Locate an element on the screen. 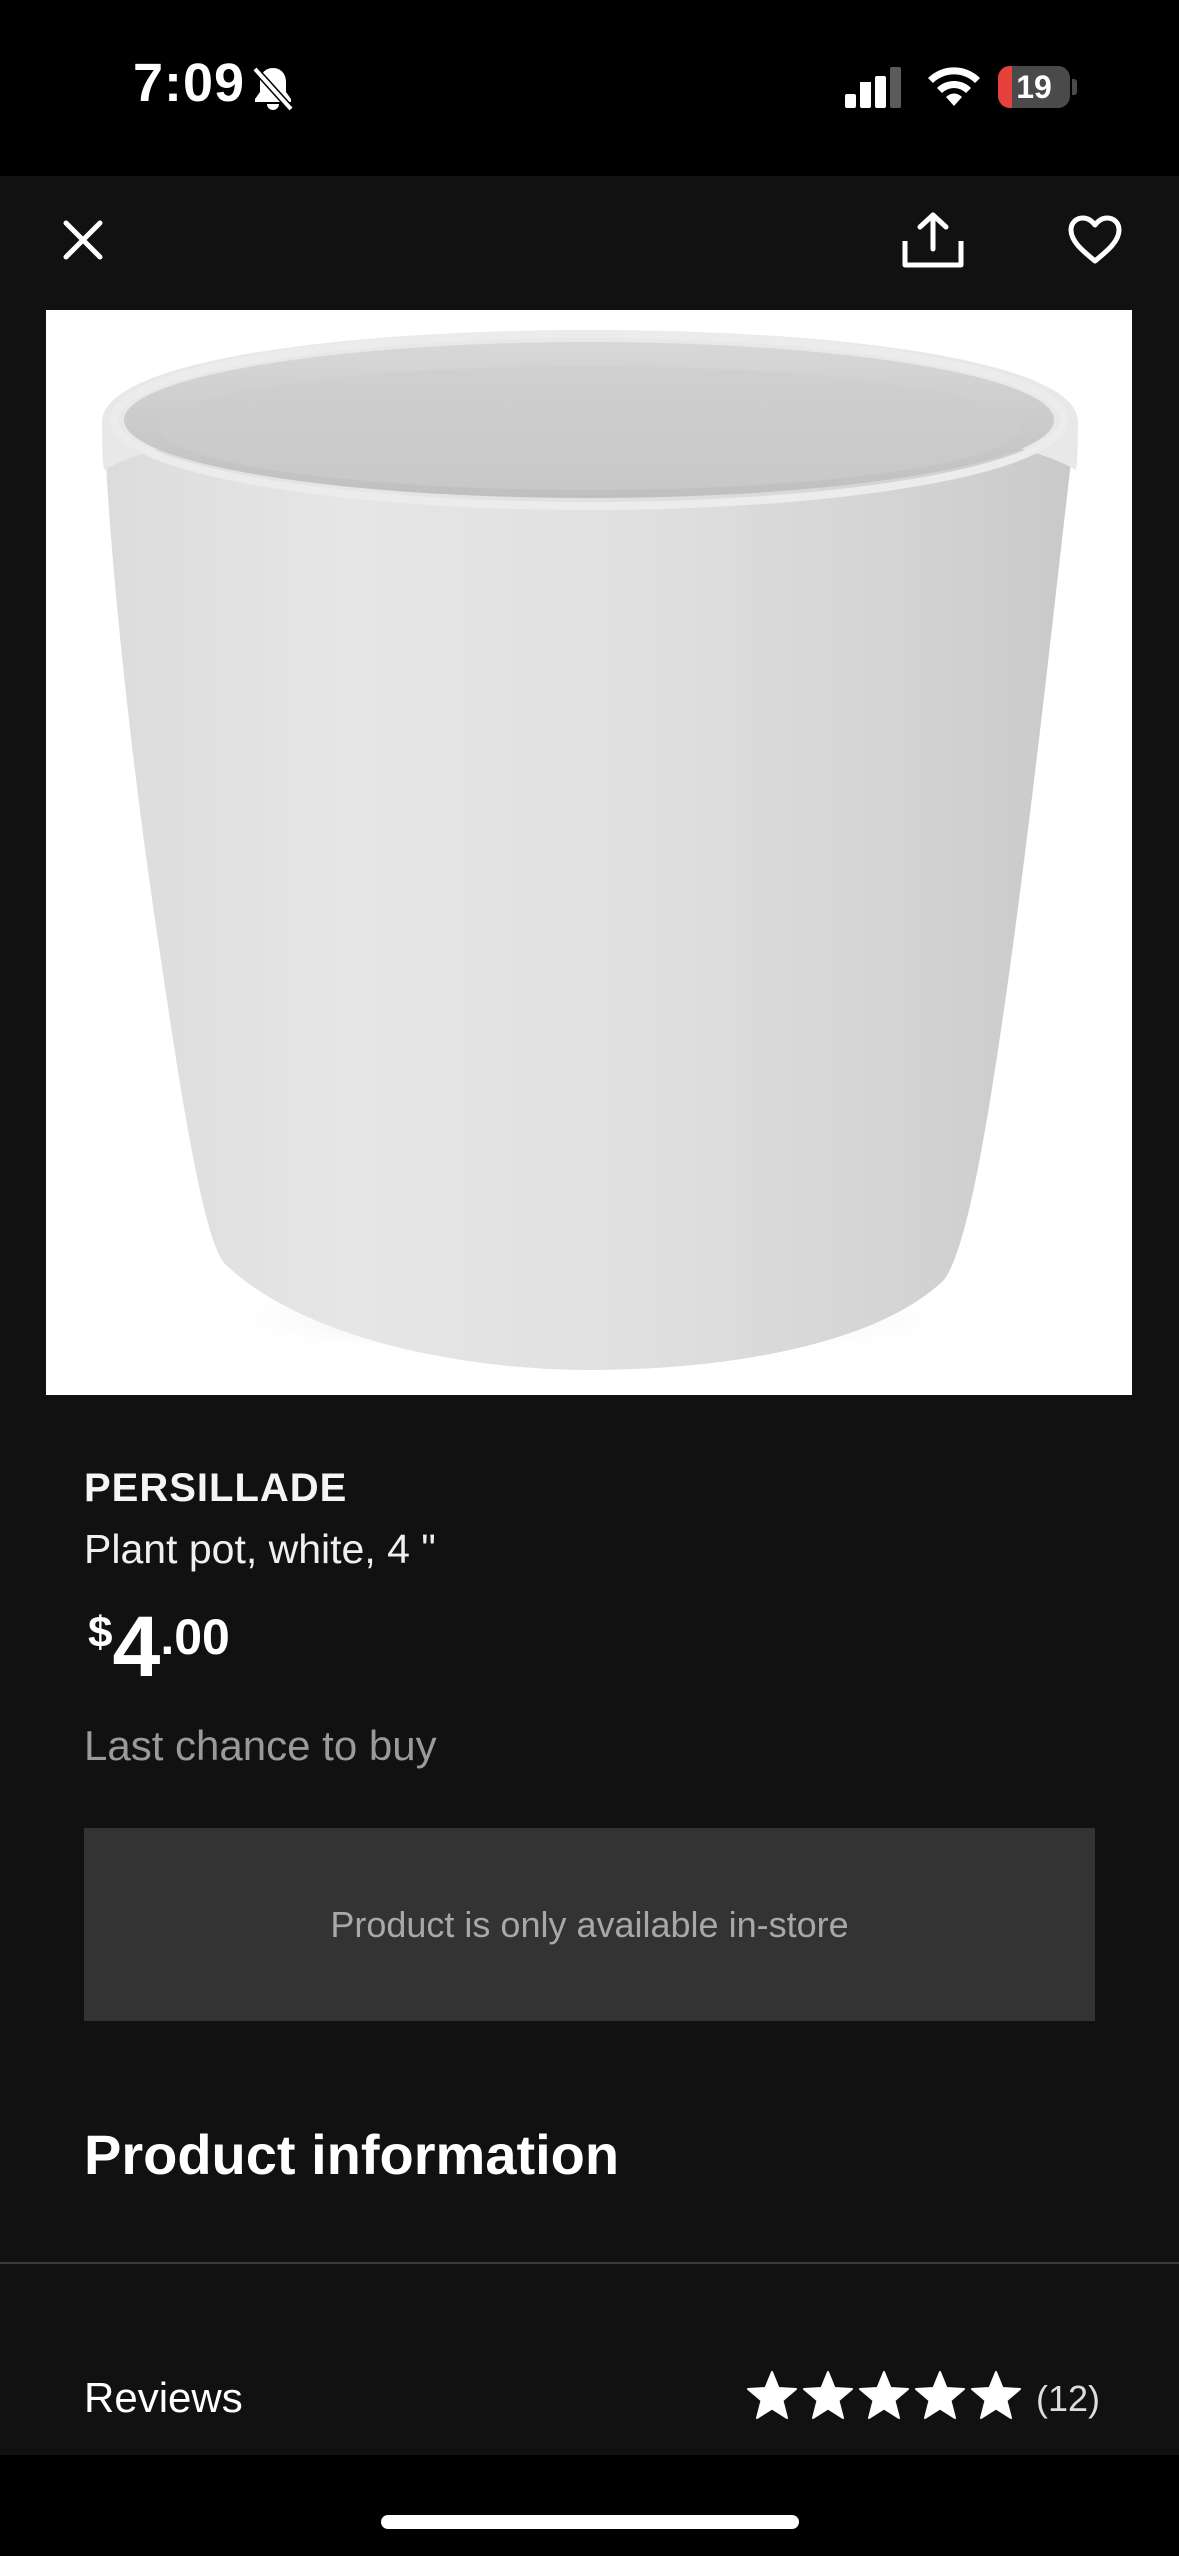  close-button is located at coordinates (83, 240).